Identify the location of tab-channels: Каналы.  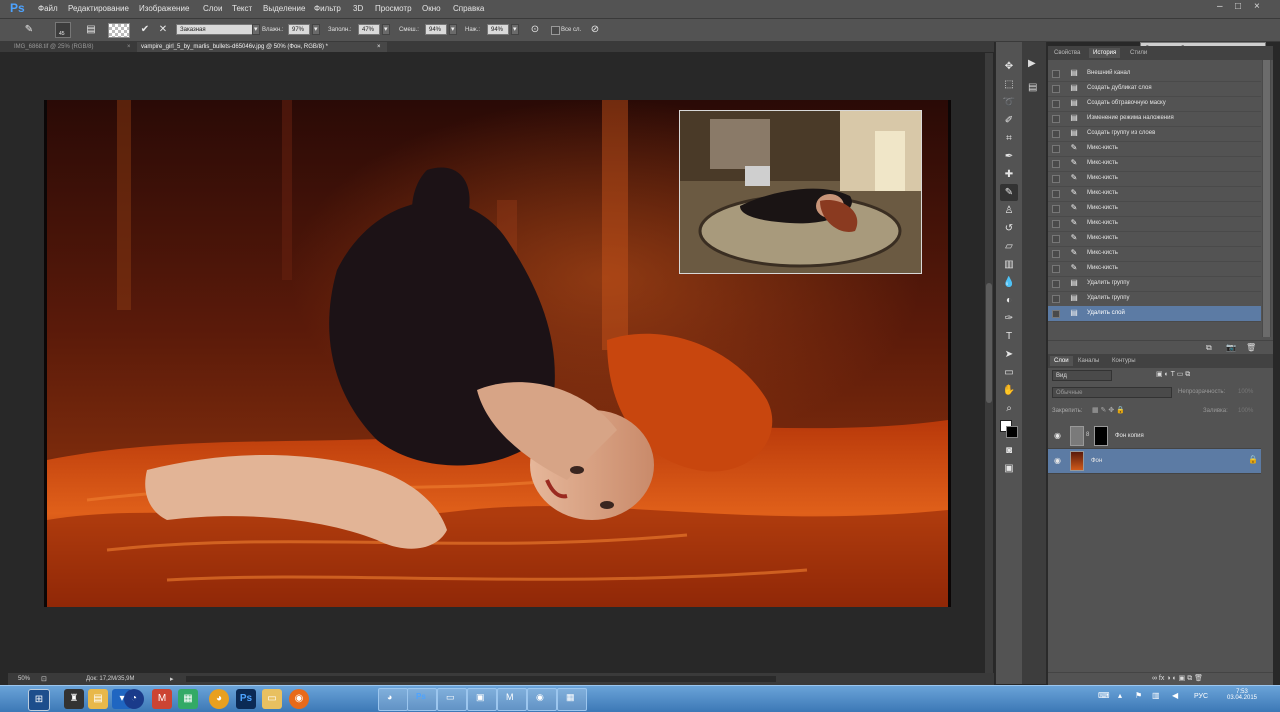
(1088, 361).